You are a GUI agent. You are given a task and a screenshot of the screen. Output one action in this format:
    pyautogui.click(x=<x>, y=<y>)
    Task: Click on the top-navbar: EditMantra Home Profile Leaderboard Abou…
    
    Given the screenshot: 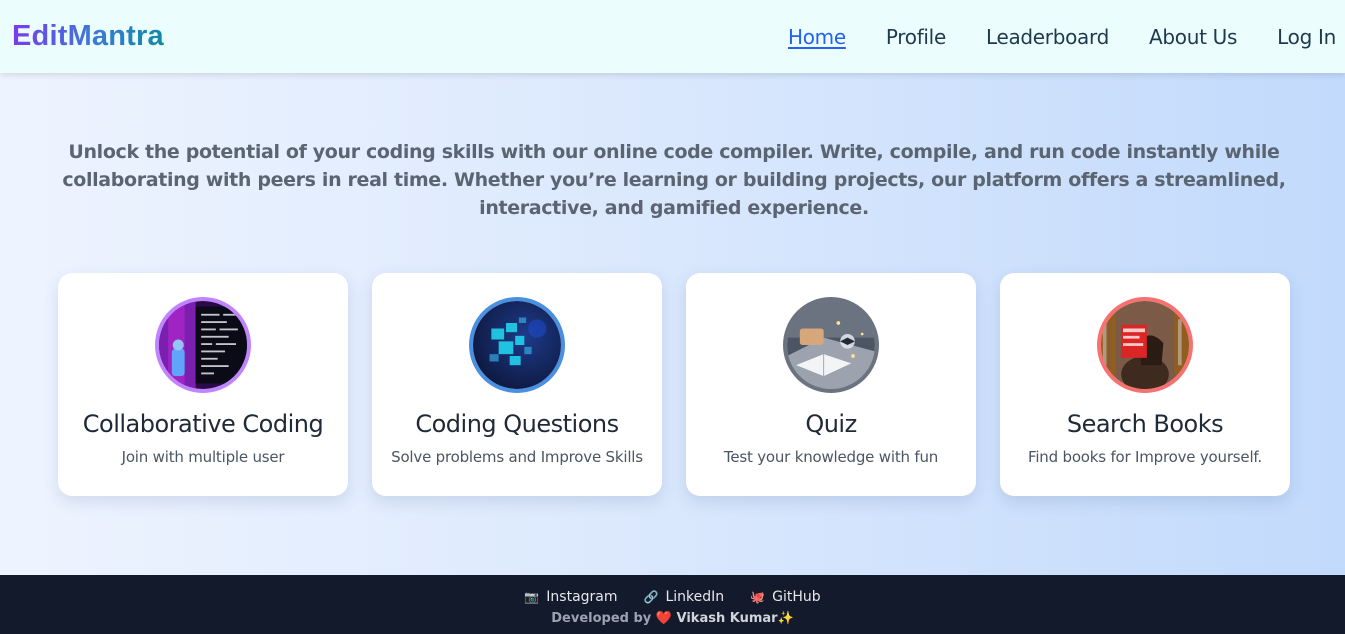 What is the action you would take?
    pyautogui.click(x=672, y=36)
    